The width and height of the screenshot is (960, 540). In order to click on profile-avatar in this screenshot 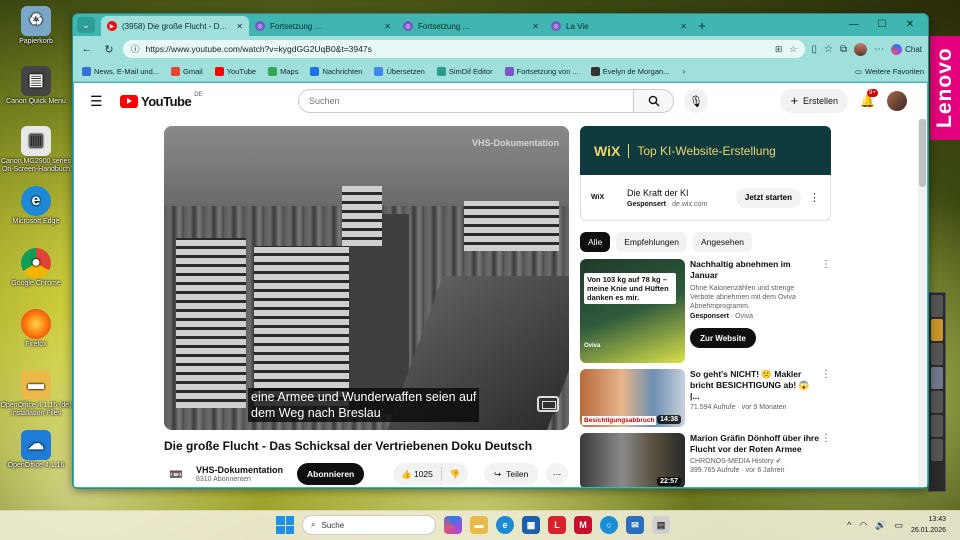, I will do `click(861, 49)`.